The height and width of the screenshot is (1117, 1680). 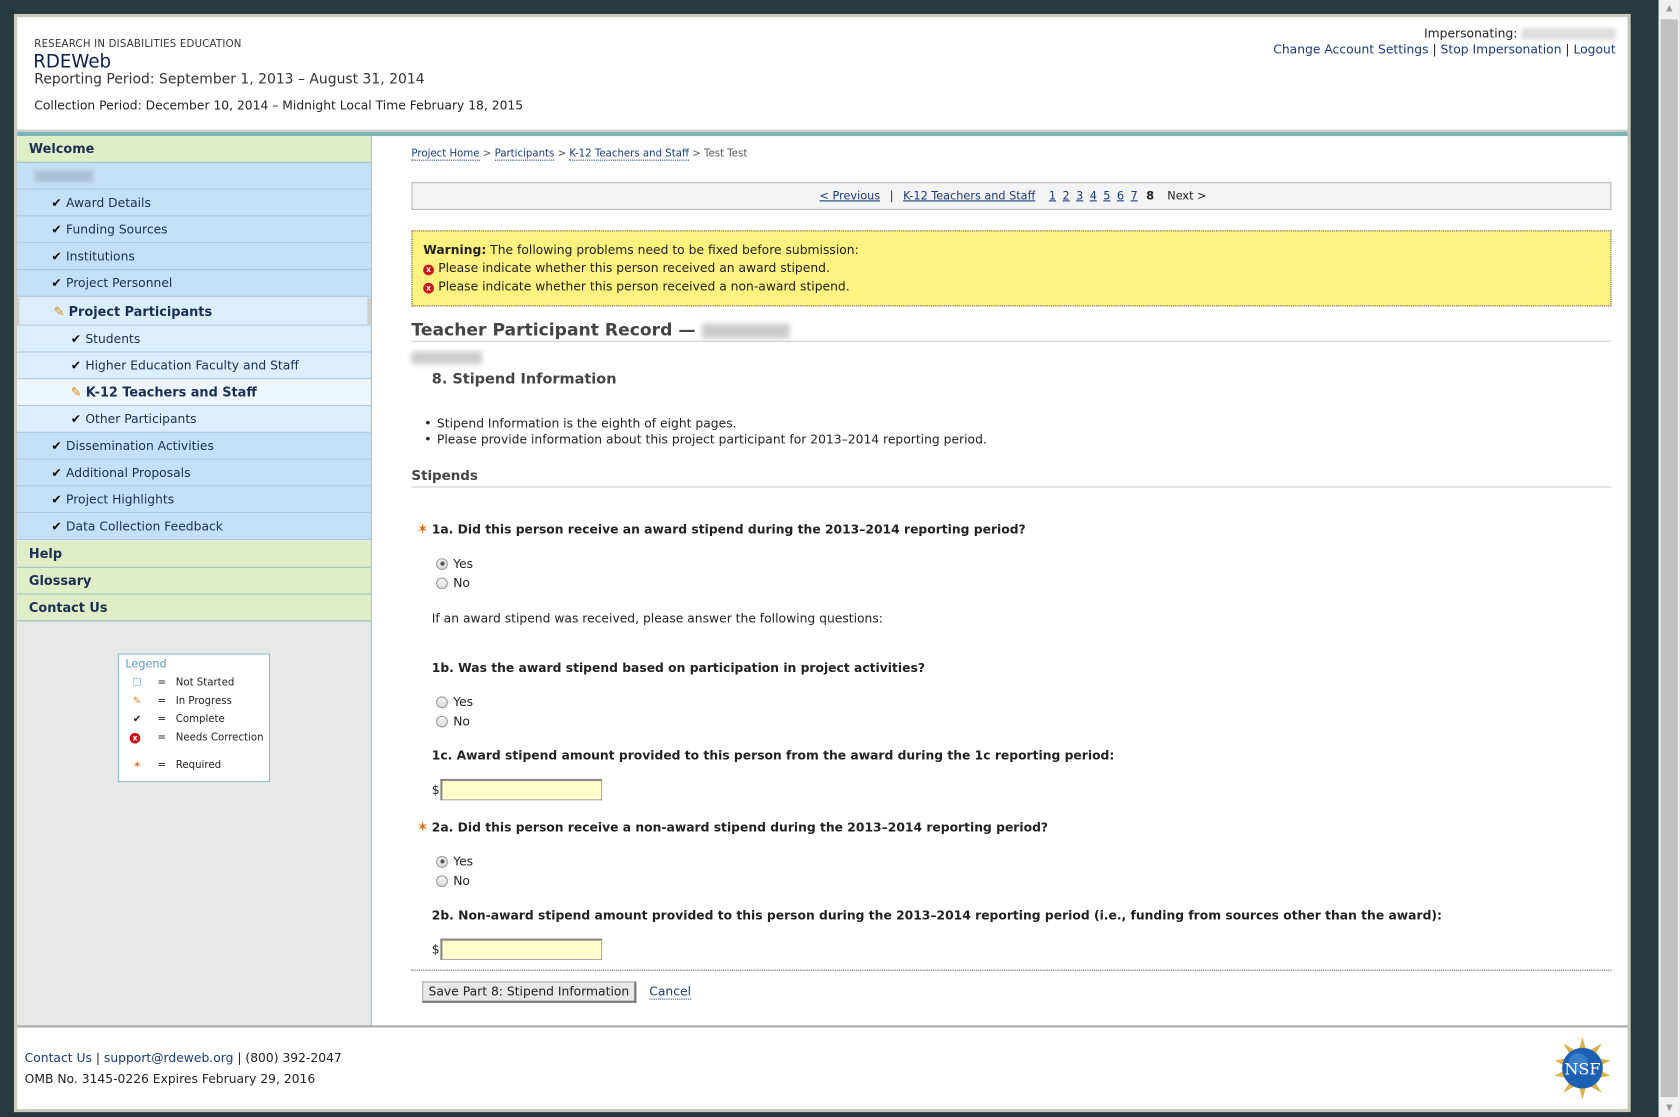 What do you see at coordinates (529, 992) in the screenshot?
I see `save-button: Save Part 8: Stipend Information` at bounding box center [529, 992].